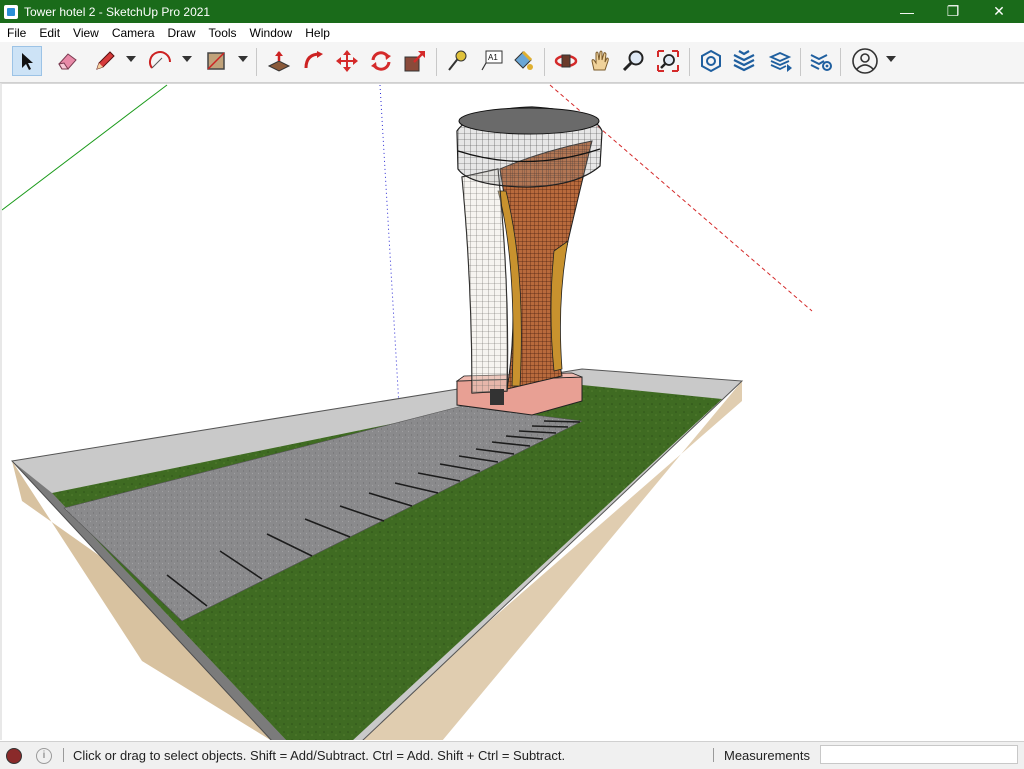 This screenshot has height=769, width=1024. I want to click on profile-icon, so click(865, 61).